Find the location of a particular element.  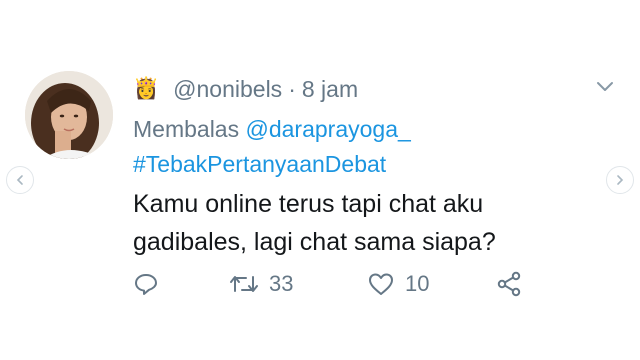

tweet-text-line-1: Kamu online terus tapi chat aku is located at coordinates (308, 204).